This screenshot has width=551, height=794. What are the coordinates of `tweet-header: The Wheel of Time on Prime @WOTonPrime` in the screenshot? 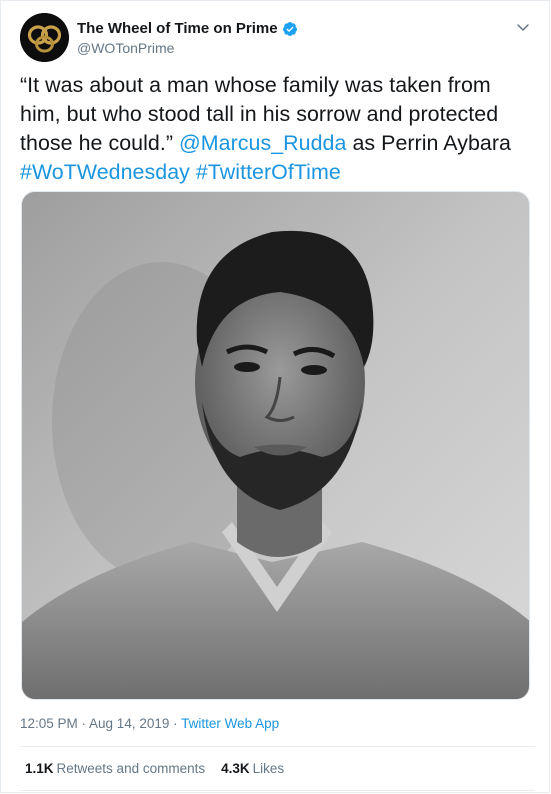 It's located at (277, 41).